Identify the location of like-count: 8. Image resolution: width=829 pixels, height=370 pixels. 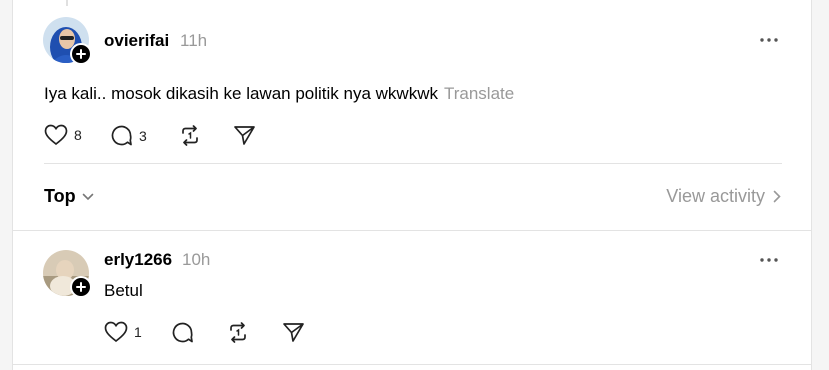
(78, 135).